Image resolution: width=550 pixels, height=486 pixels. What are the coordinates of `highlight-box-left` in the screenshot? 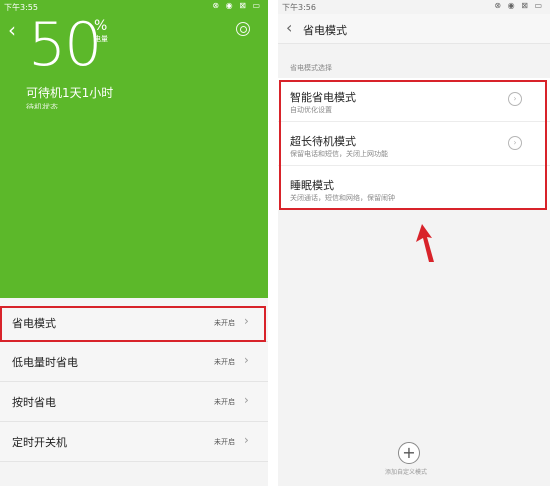 It's located at (133, 324).